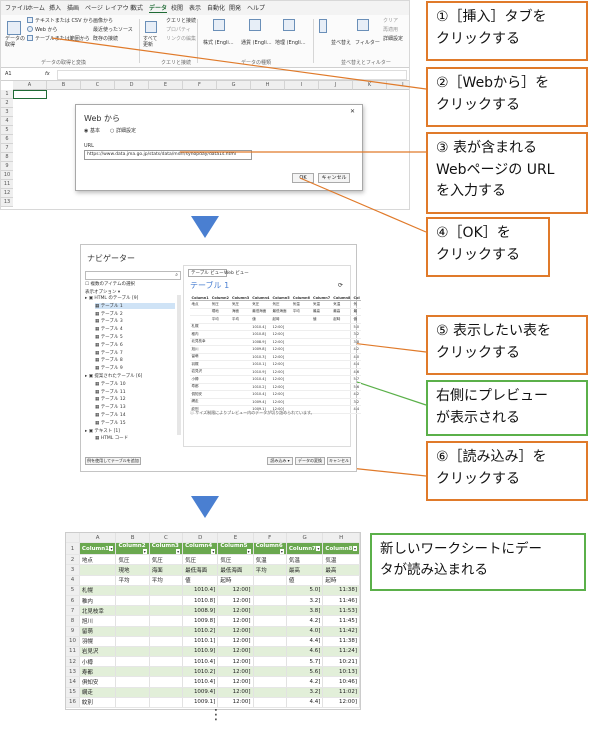 This screenshot has width=590, height=742. I want to click on table-cell: 羽幌, so click(98, 641).